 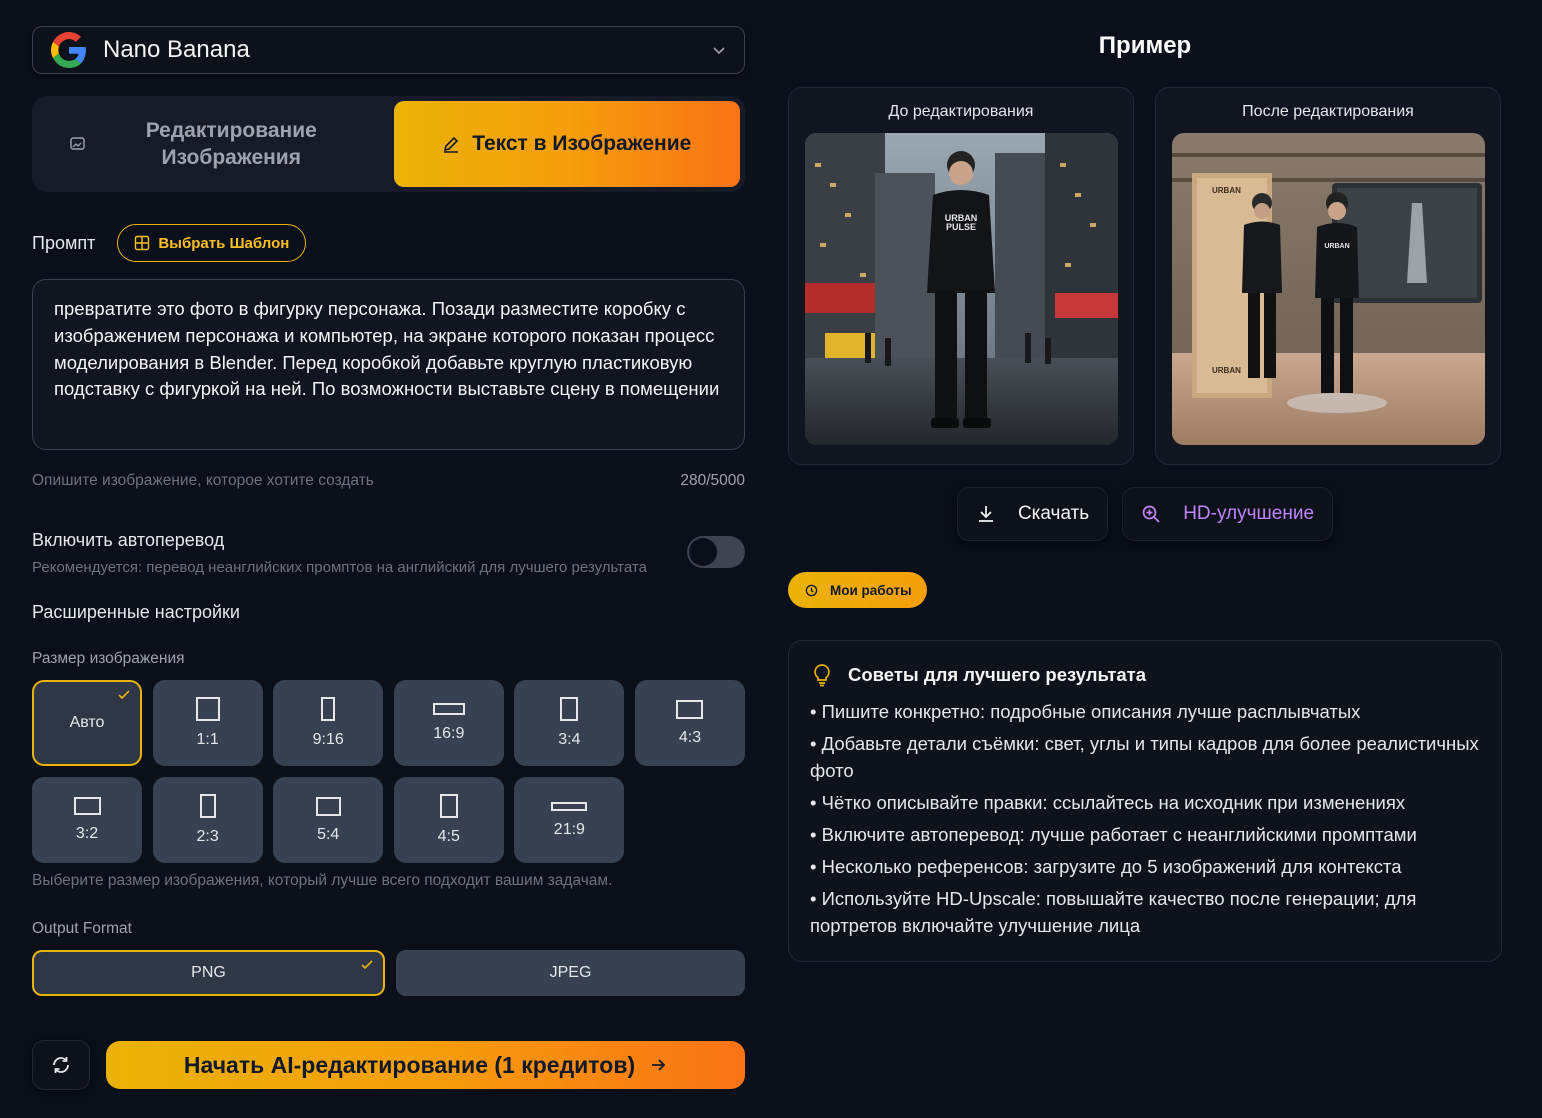 I want to click on hd-upscale-button: HD-улучшение, so click(x=1228, y=514).